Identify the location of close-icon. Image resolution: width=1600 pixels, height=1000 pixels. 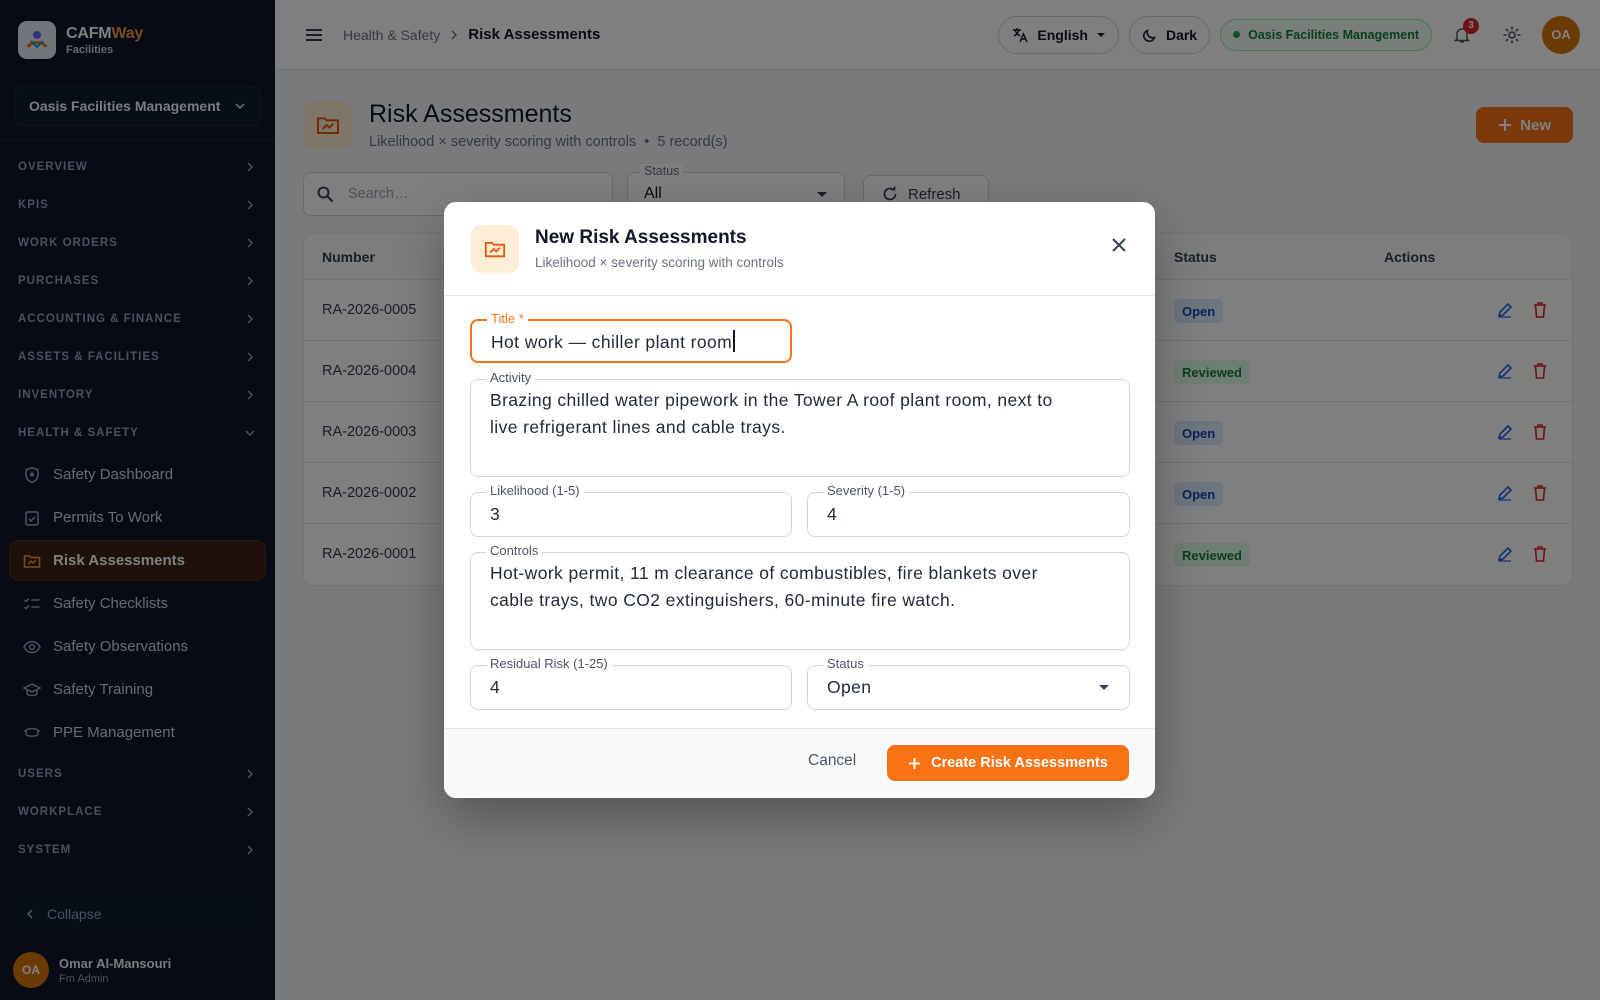
(1119, 245).